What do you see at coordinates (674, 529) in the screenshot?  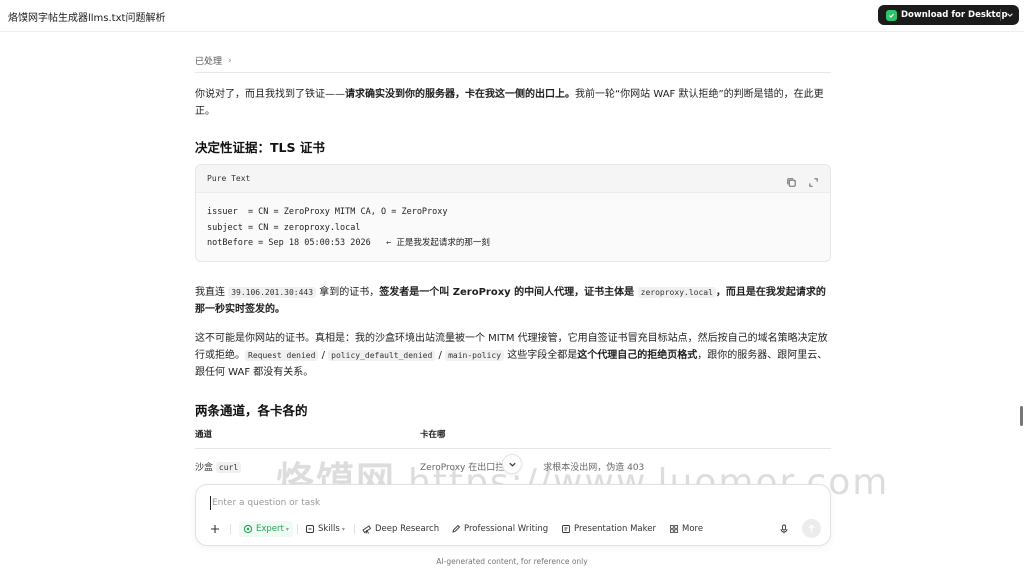 I see `grid-icon` at bounding box center [674, 529].